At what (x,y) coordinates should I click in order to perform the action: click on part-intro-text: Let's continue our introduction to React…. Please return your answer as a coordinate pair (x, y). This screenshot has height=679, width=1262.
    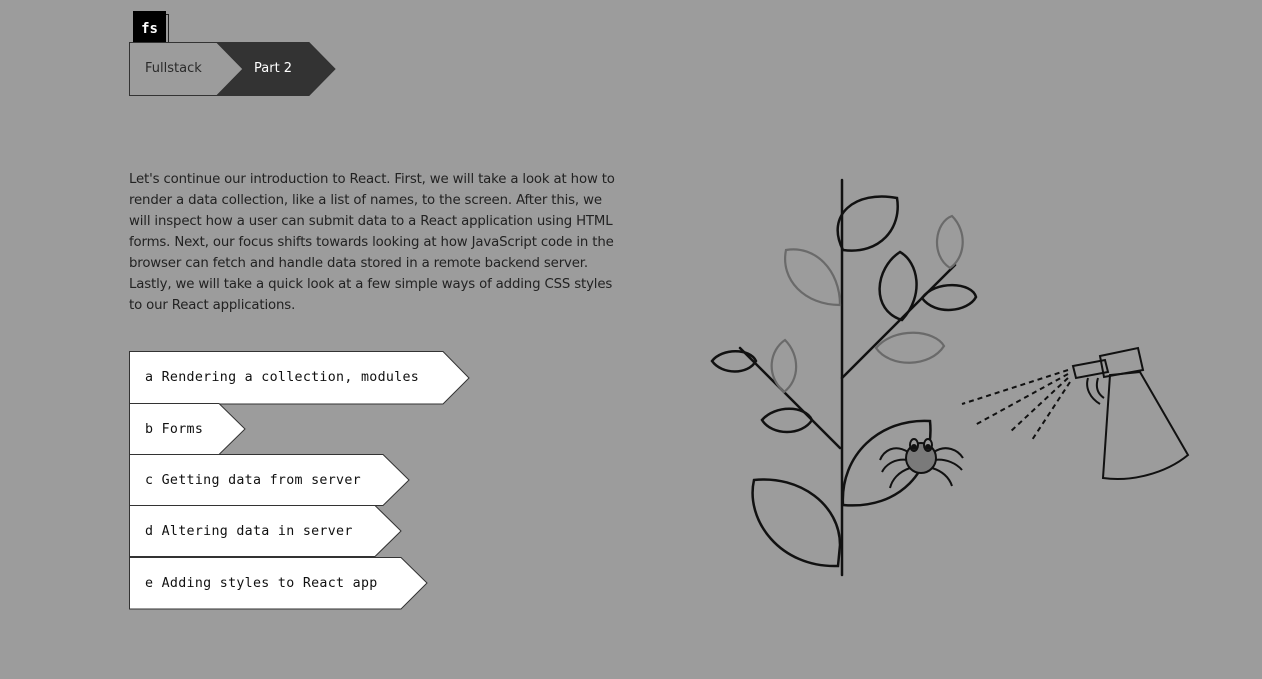
    Looking at the image, I should click on (372, 242).